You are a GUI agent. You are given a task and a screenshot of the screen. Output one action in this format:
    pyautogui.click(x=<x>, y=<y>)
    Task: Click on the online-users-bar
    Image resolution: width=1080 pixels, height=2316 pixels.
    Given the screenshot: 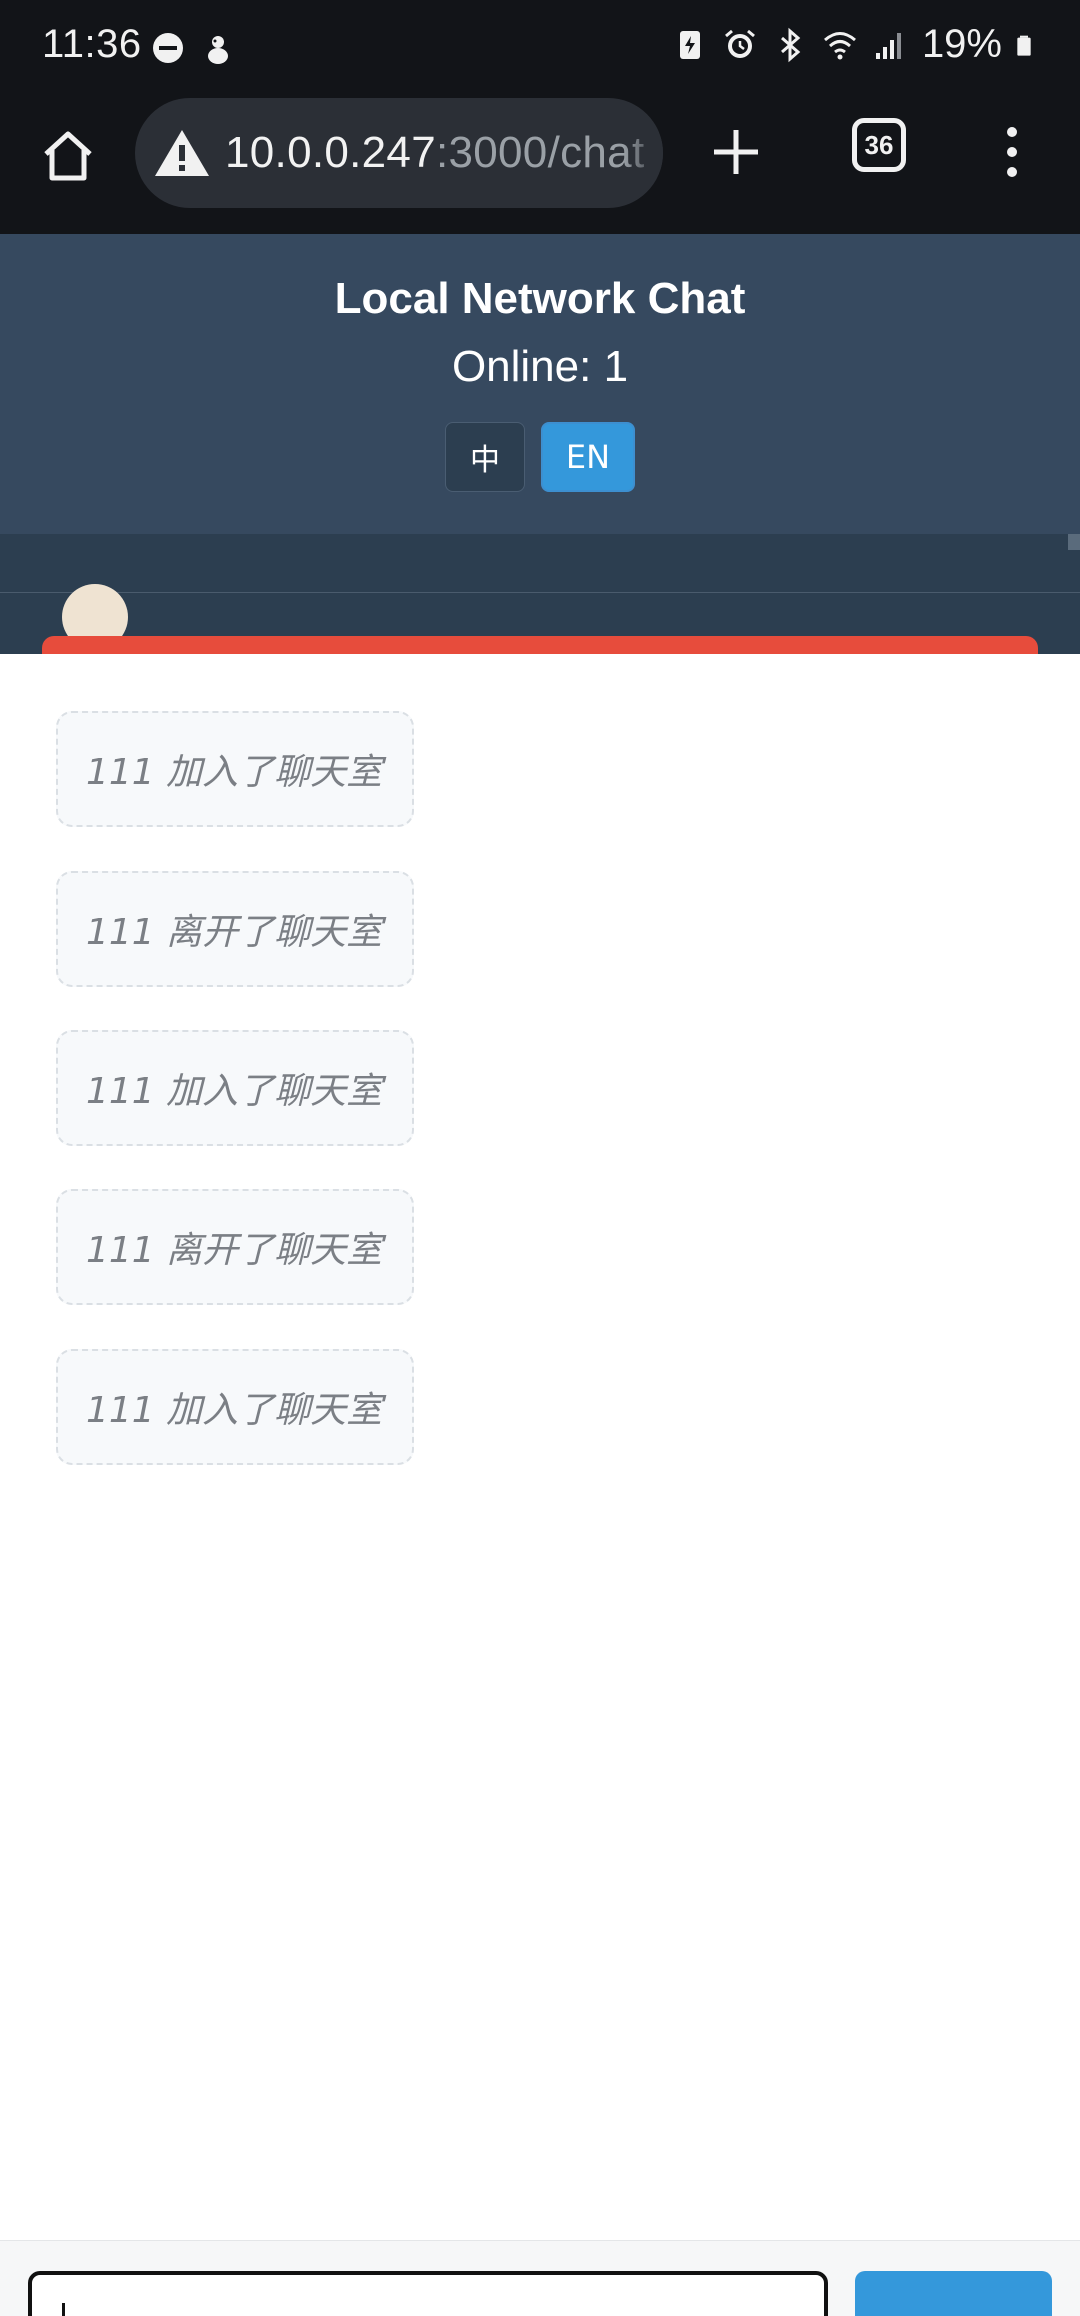 What is the action you would take?
    pyautogui.click(x=540, y=594)
    